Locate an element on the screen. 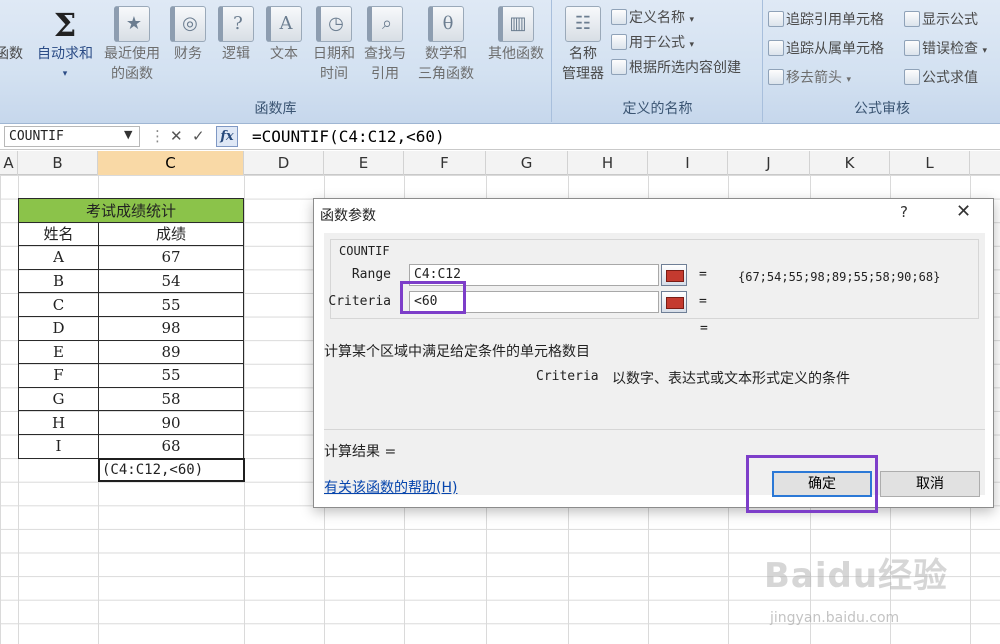  chevron-down-icon: ▼ is located at coordinates (128, 134).